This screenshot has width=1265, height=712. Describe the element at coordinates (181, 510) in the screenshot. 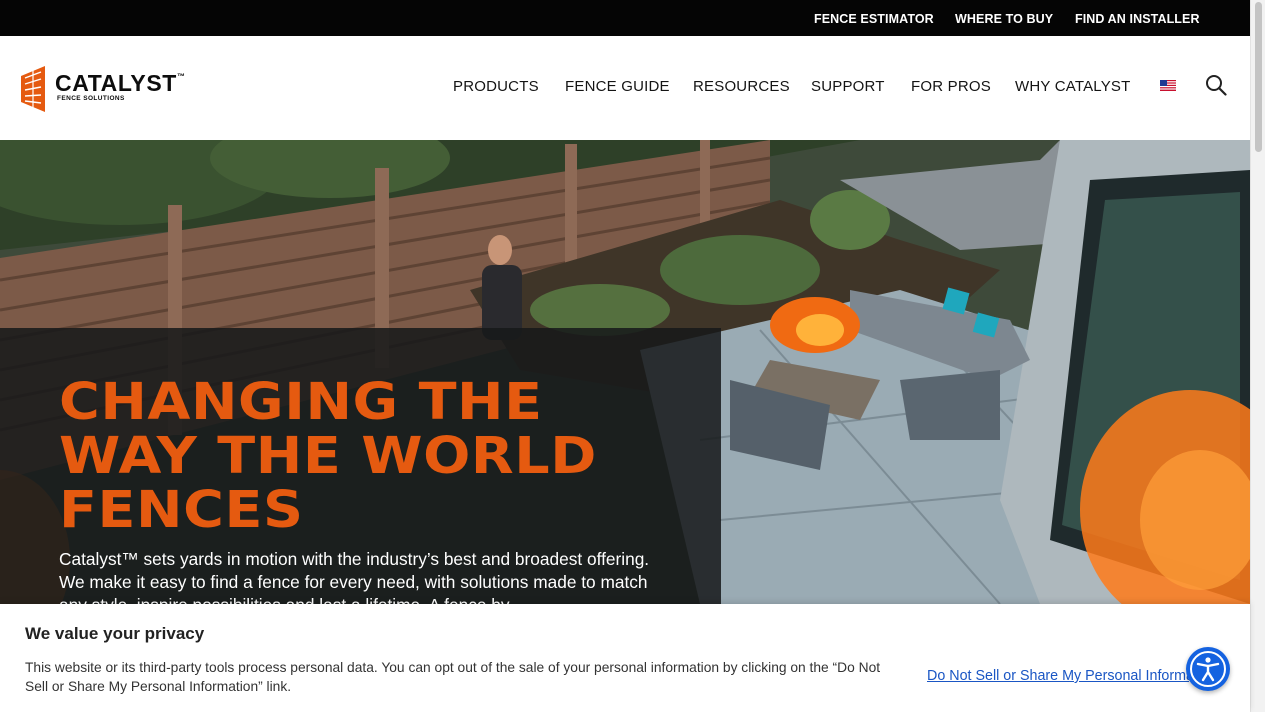

I see `hero-title-line-3: FENCES` at that location.